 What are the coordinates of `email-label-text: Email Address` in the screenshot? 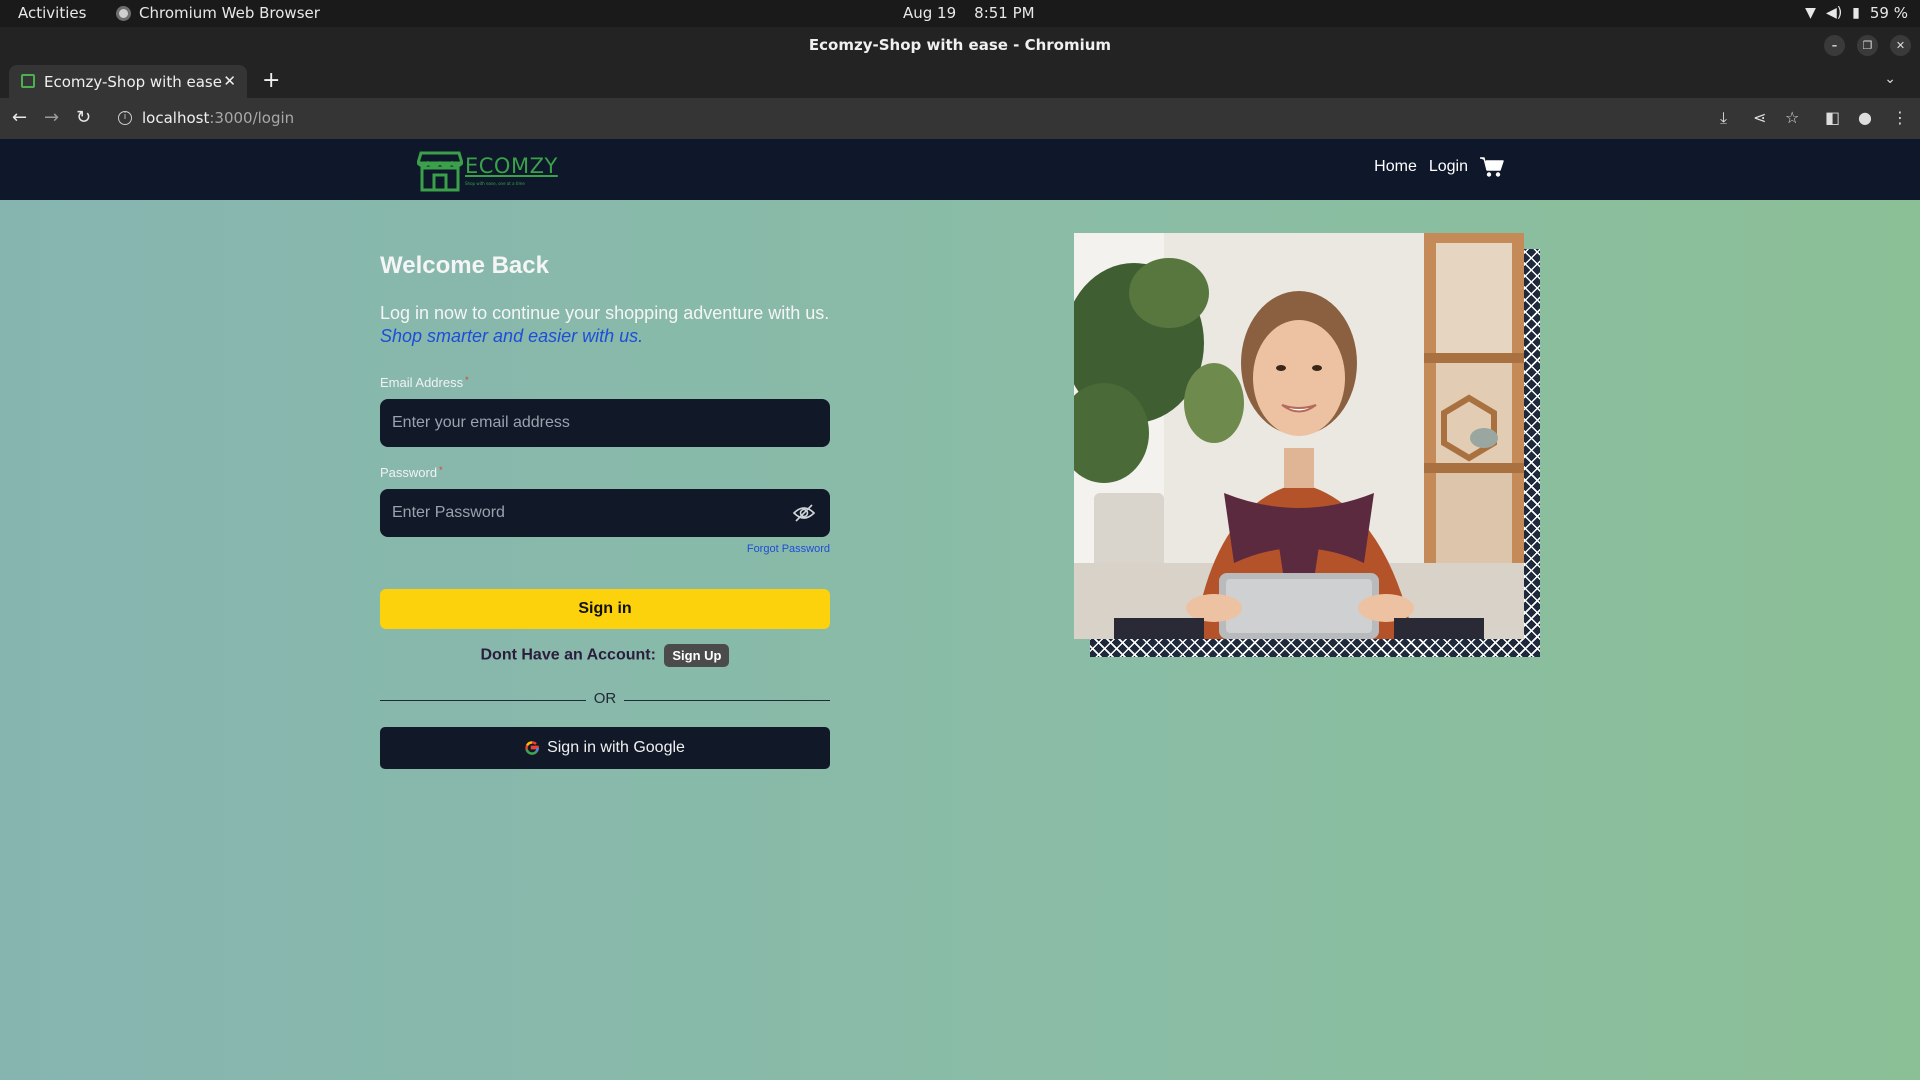 It's located at (422, 382).